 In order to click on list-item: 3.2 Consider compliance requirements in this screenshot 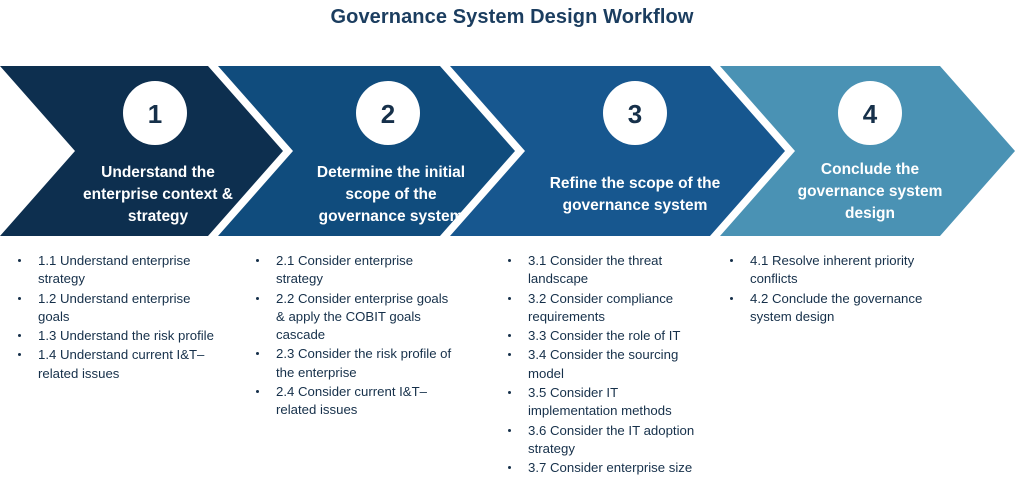, I will do `click(602, 308)`.